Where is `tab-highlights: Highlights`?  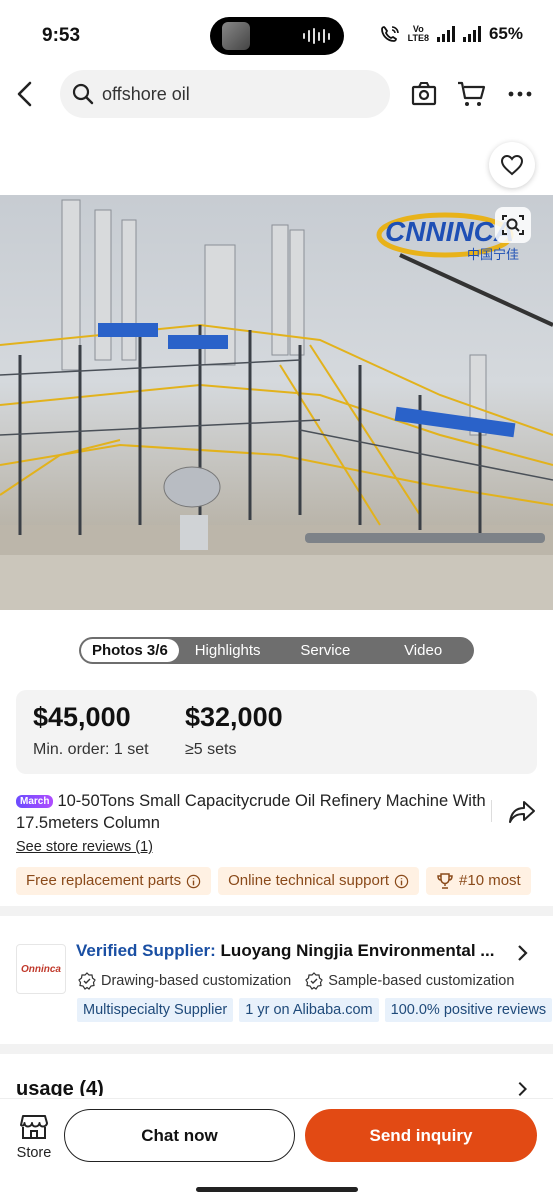 tab-highlights: Highlights is located at coordinates (228, 650).